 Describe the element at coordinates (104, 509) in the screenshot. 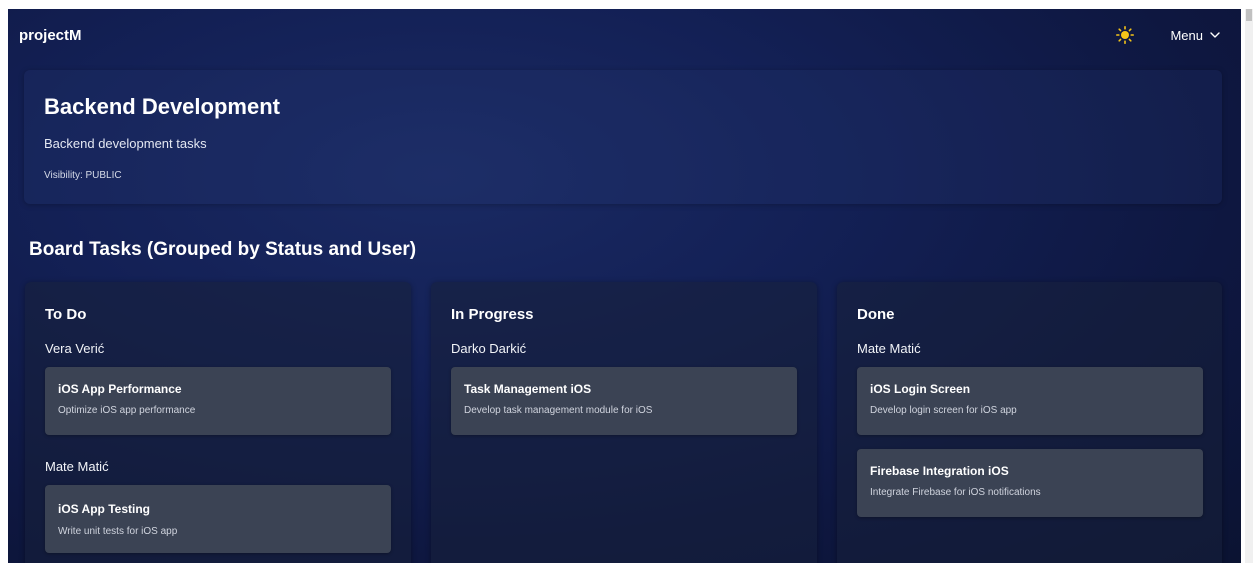

I see `task-title: iOS App Testing` at that location.